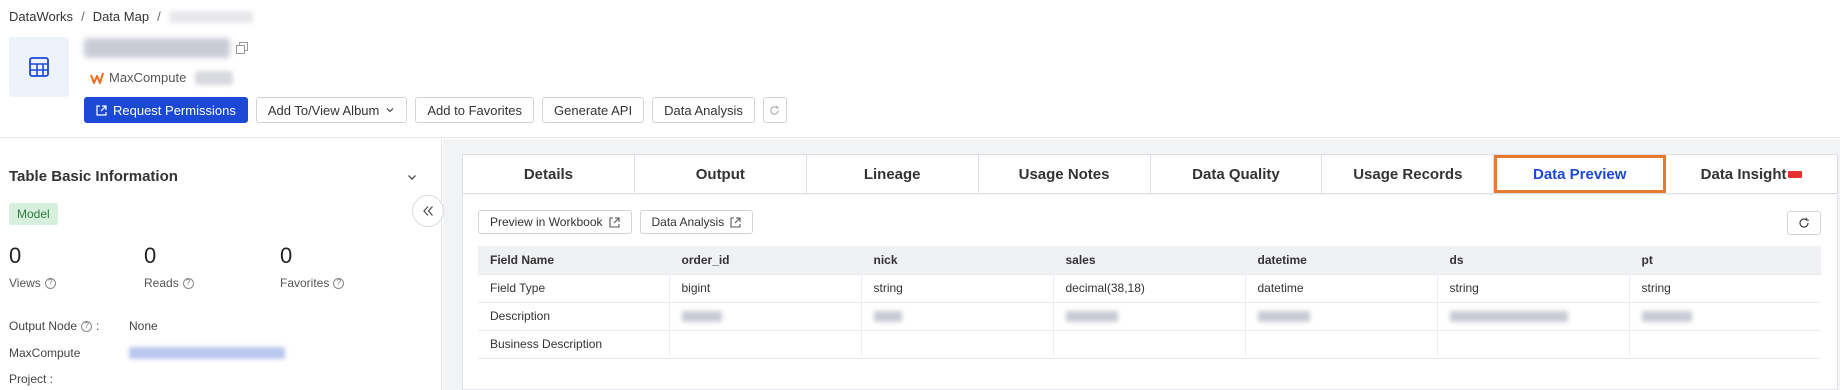  I want to click on table-cell: decimal(38,18), so click(1149, 288).